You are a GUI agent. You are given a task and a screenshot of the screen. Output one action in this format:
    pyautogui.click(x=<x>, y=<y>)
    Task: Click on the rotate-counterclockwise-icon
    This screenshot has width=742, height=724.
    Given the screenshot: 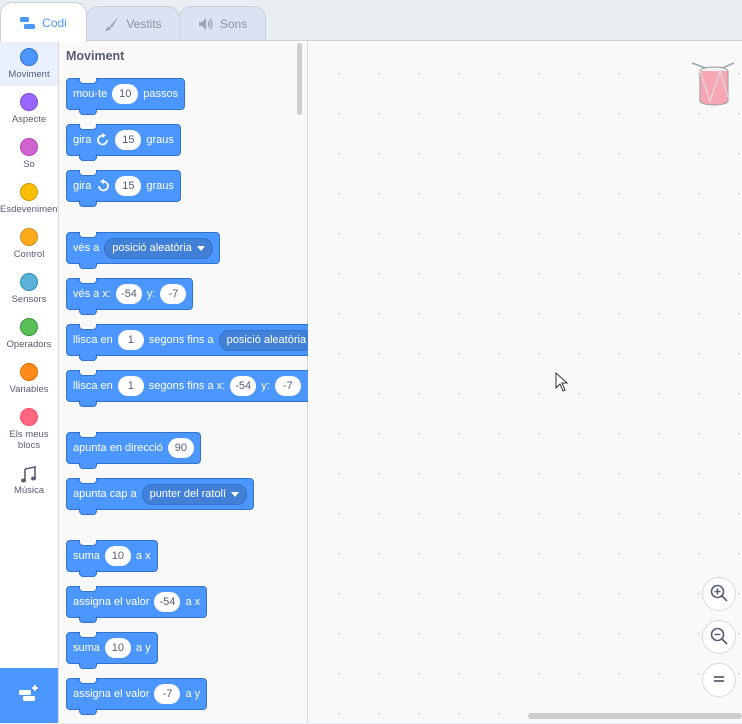 What is the action you would take?
    pyautogui.click(x=103, y=186)
    